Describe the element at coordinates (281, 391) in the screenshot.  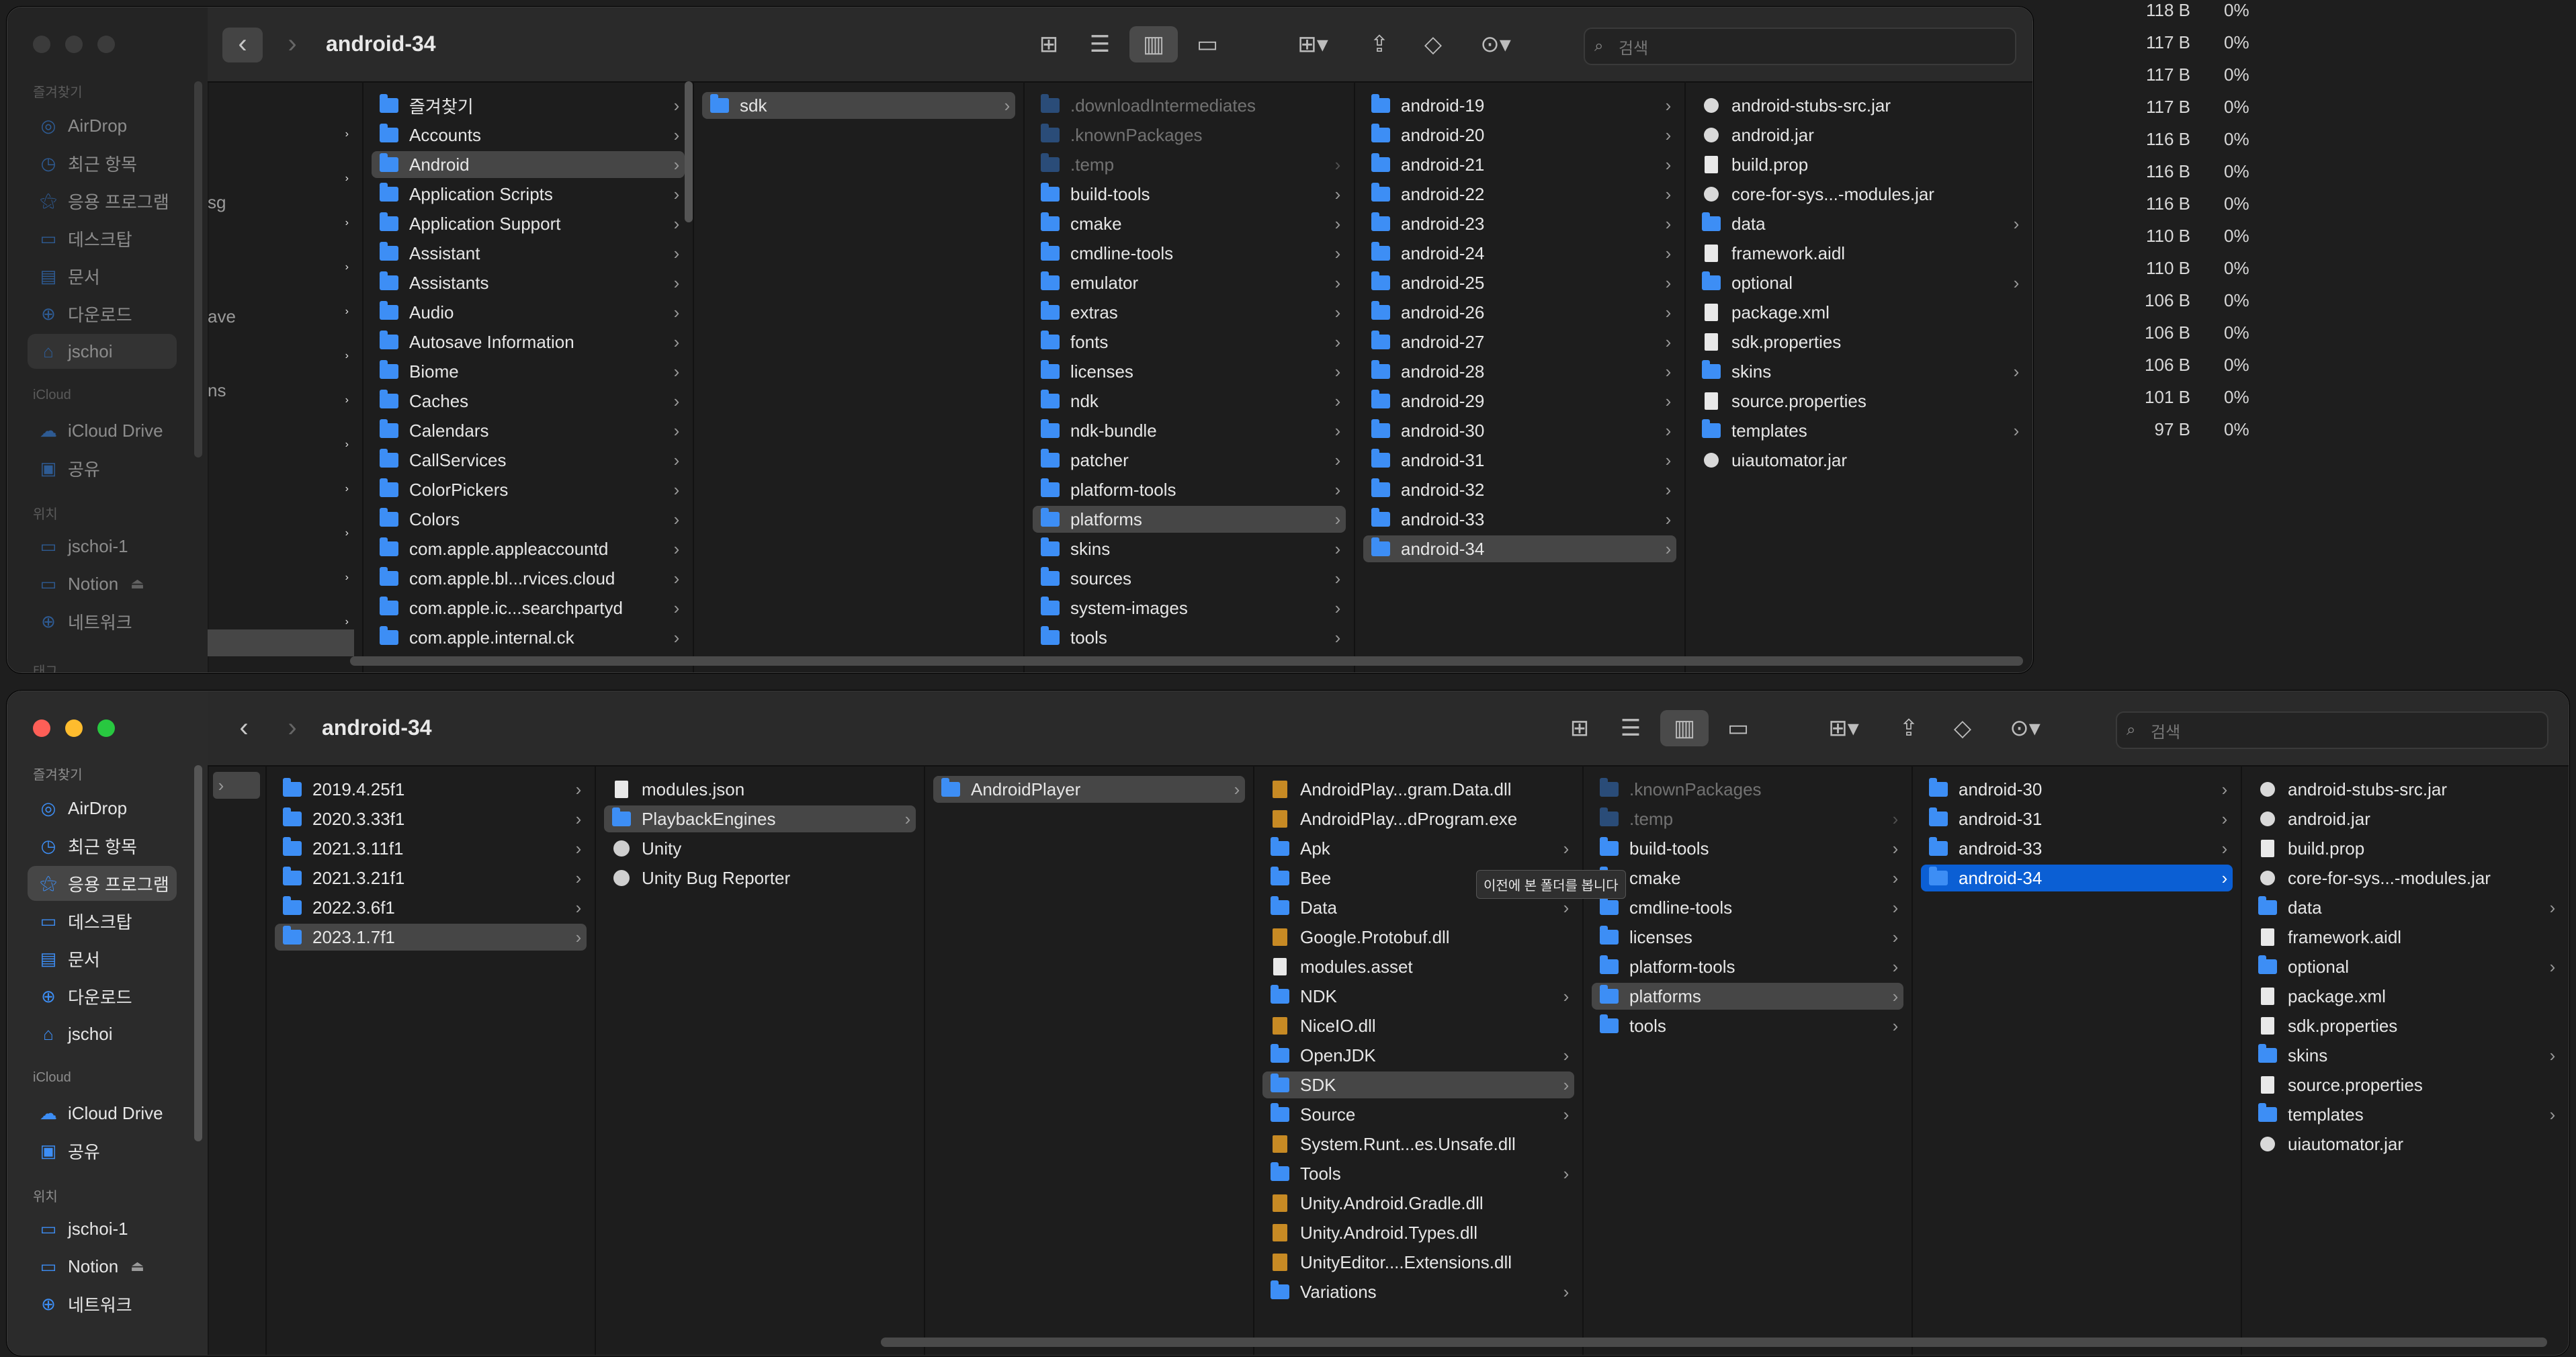
I see `list-item: ns` at that location.